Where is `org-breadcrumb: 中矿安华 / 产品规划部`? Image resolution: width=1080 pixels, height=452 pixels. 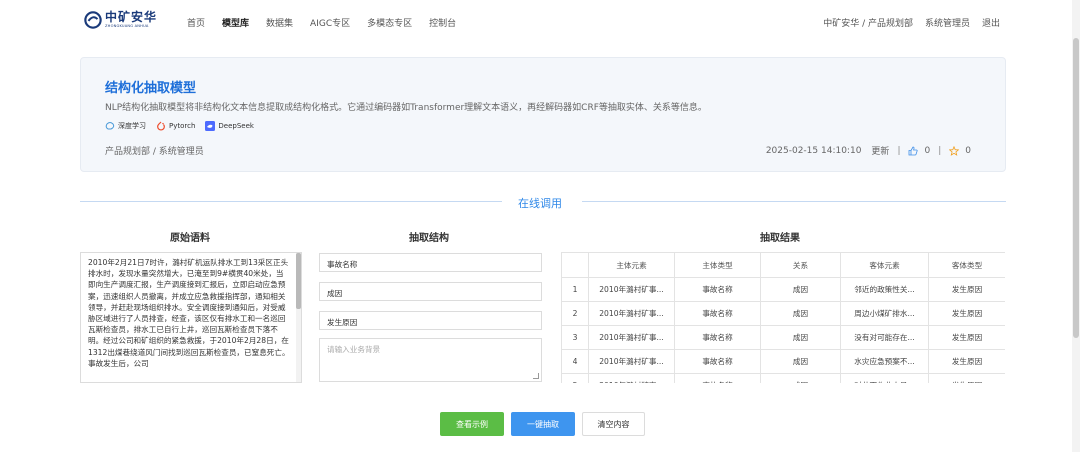
org-breadcrumb: 中矿安华 / 产品规划部 is located at coordinates (868, 22).